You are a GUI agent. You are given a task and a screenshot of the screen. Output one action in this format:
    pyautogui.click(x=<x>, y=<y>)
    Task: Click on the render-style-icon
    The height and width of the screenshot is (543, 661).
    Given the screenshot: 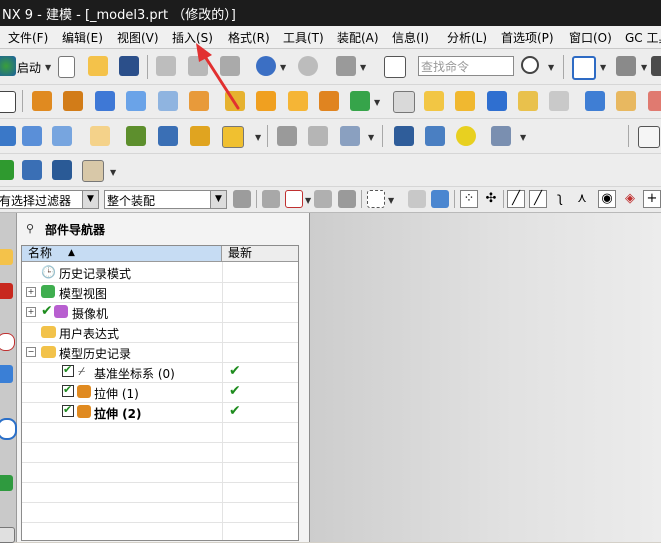 What is the action you would take?
    pyautogui.click(x=626, y=66)
    